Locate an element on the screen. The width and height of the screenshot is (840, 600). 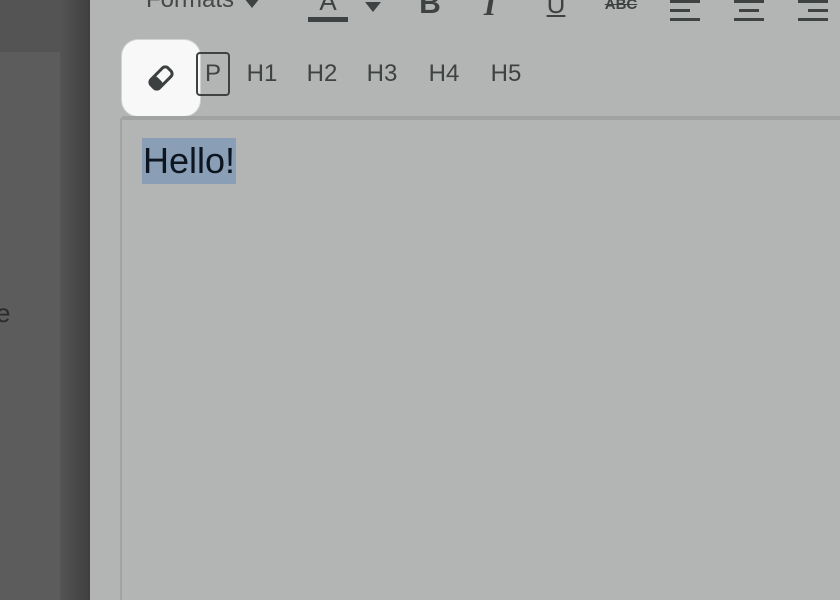
toolbar-row-format: Formats A B I U ABC is located at coordinates (465, 13).